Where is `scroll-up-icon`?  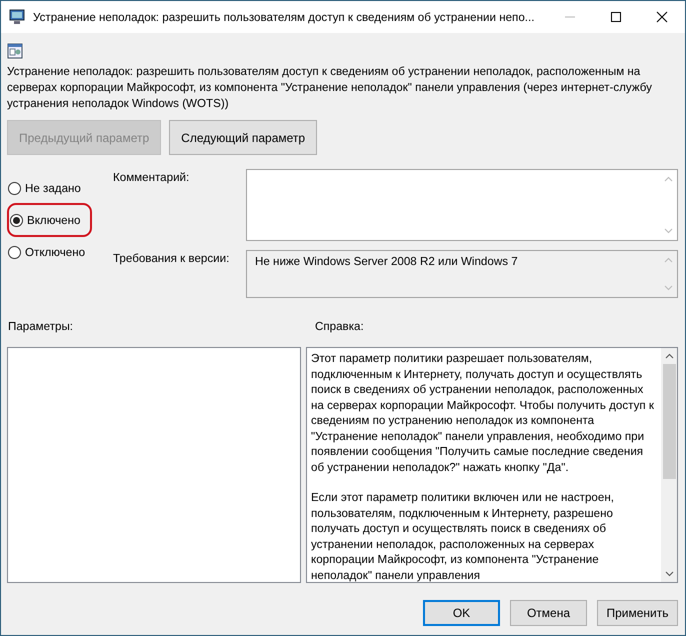
scroll-up-icon is located at coordinates (669, 356).